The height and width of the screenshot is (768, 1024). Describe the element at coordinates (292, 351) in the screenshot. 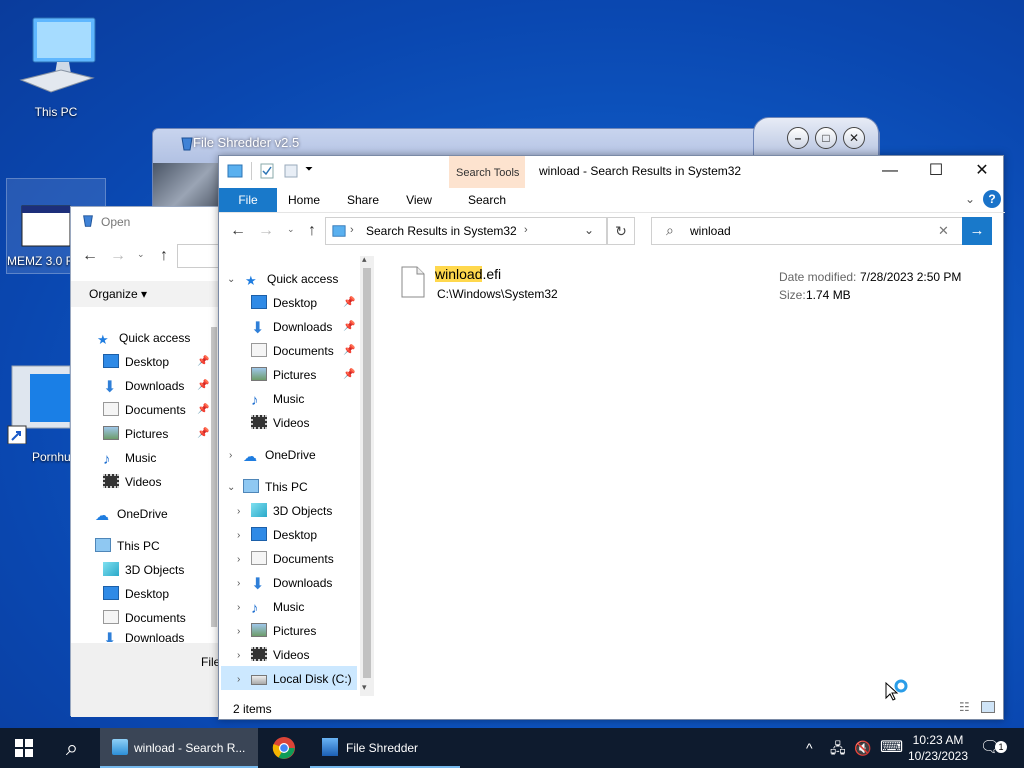

I see `nav-documents: Documents` at that location.